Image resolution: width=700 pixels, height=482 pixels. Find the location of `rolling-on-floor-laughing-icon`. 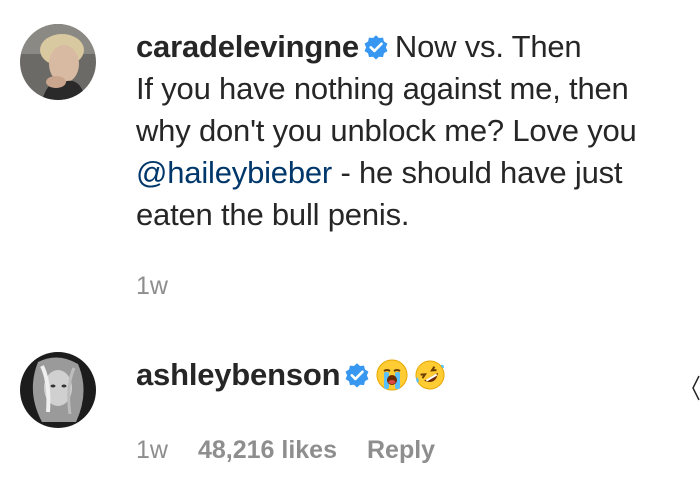

rolling-on-floor-laughing-icon is located at coordinates (430, 375).